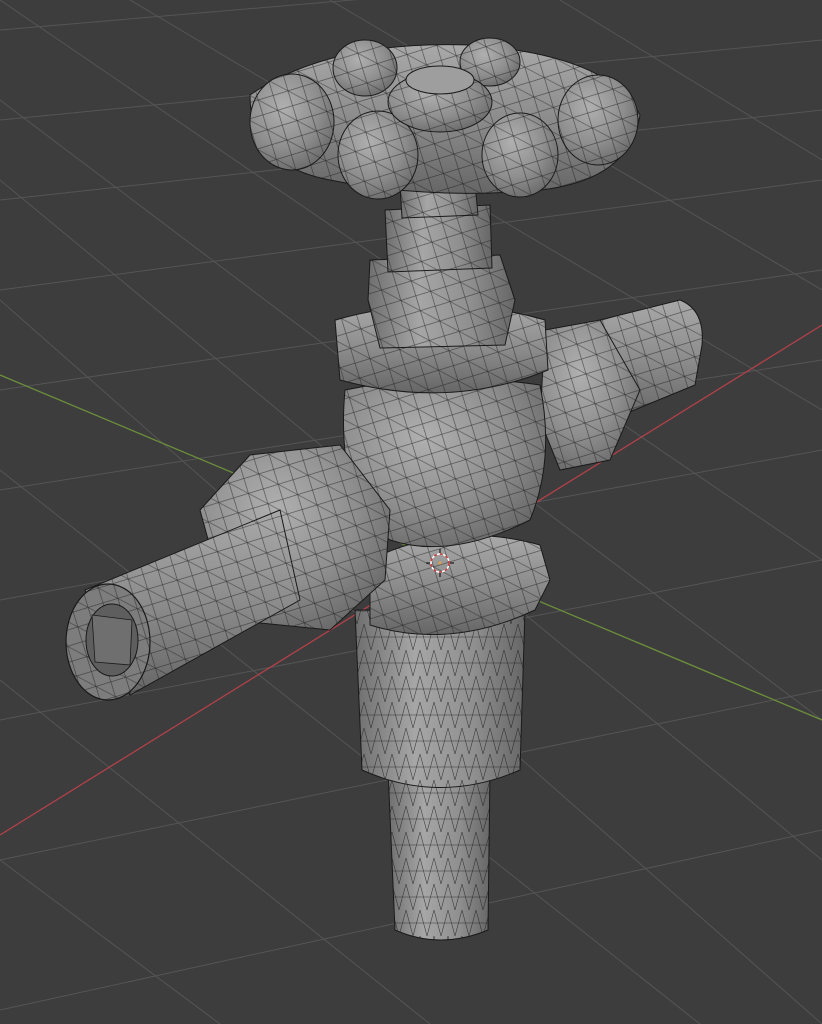 The height and width of the screenshot is (1024, 822). I want to click on right-outlet-pipe, so click(621, 385).